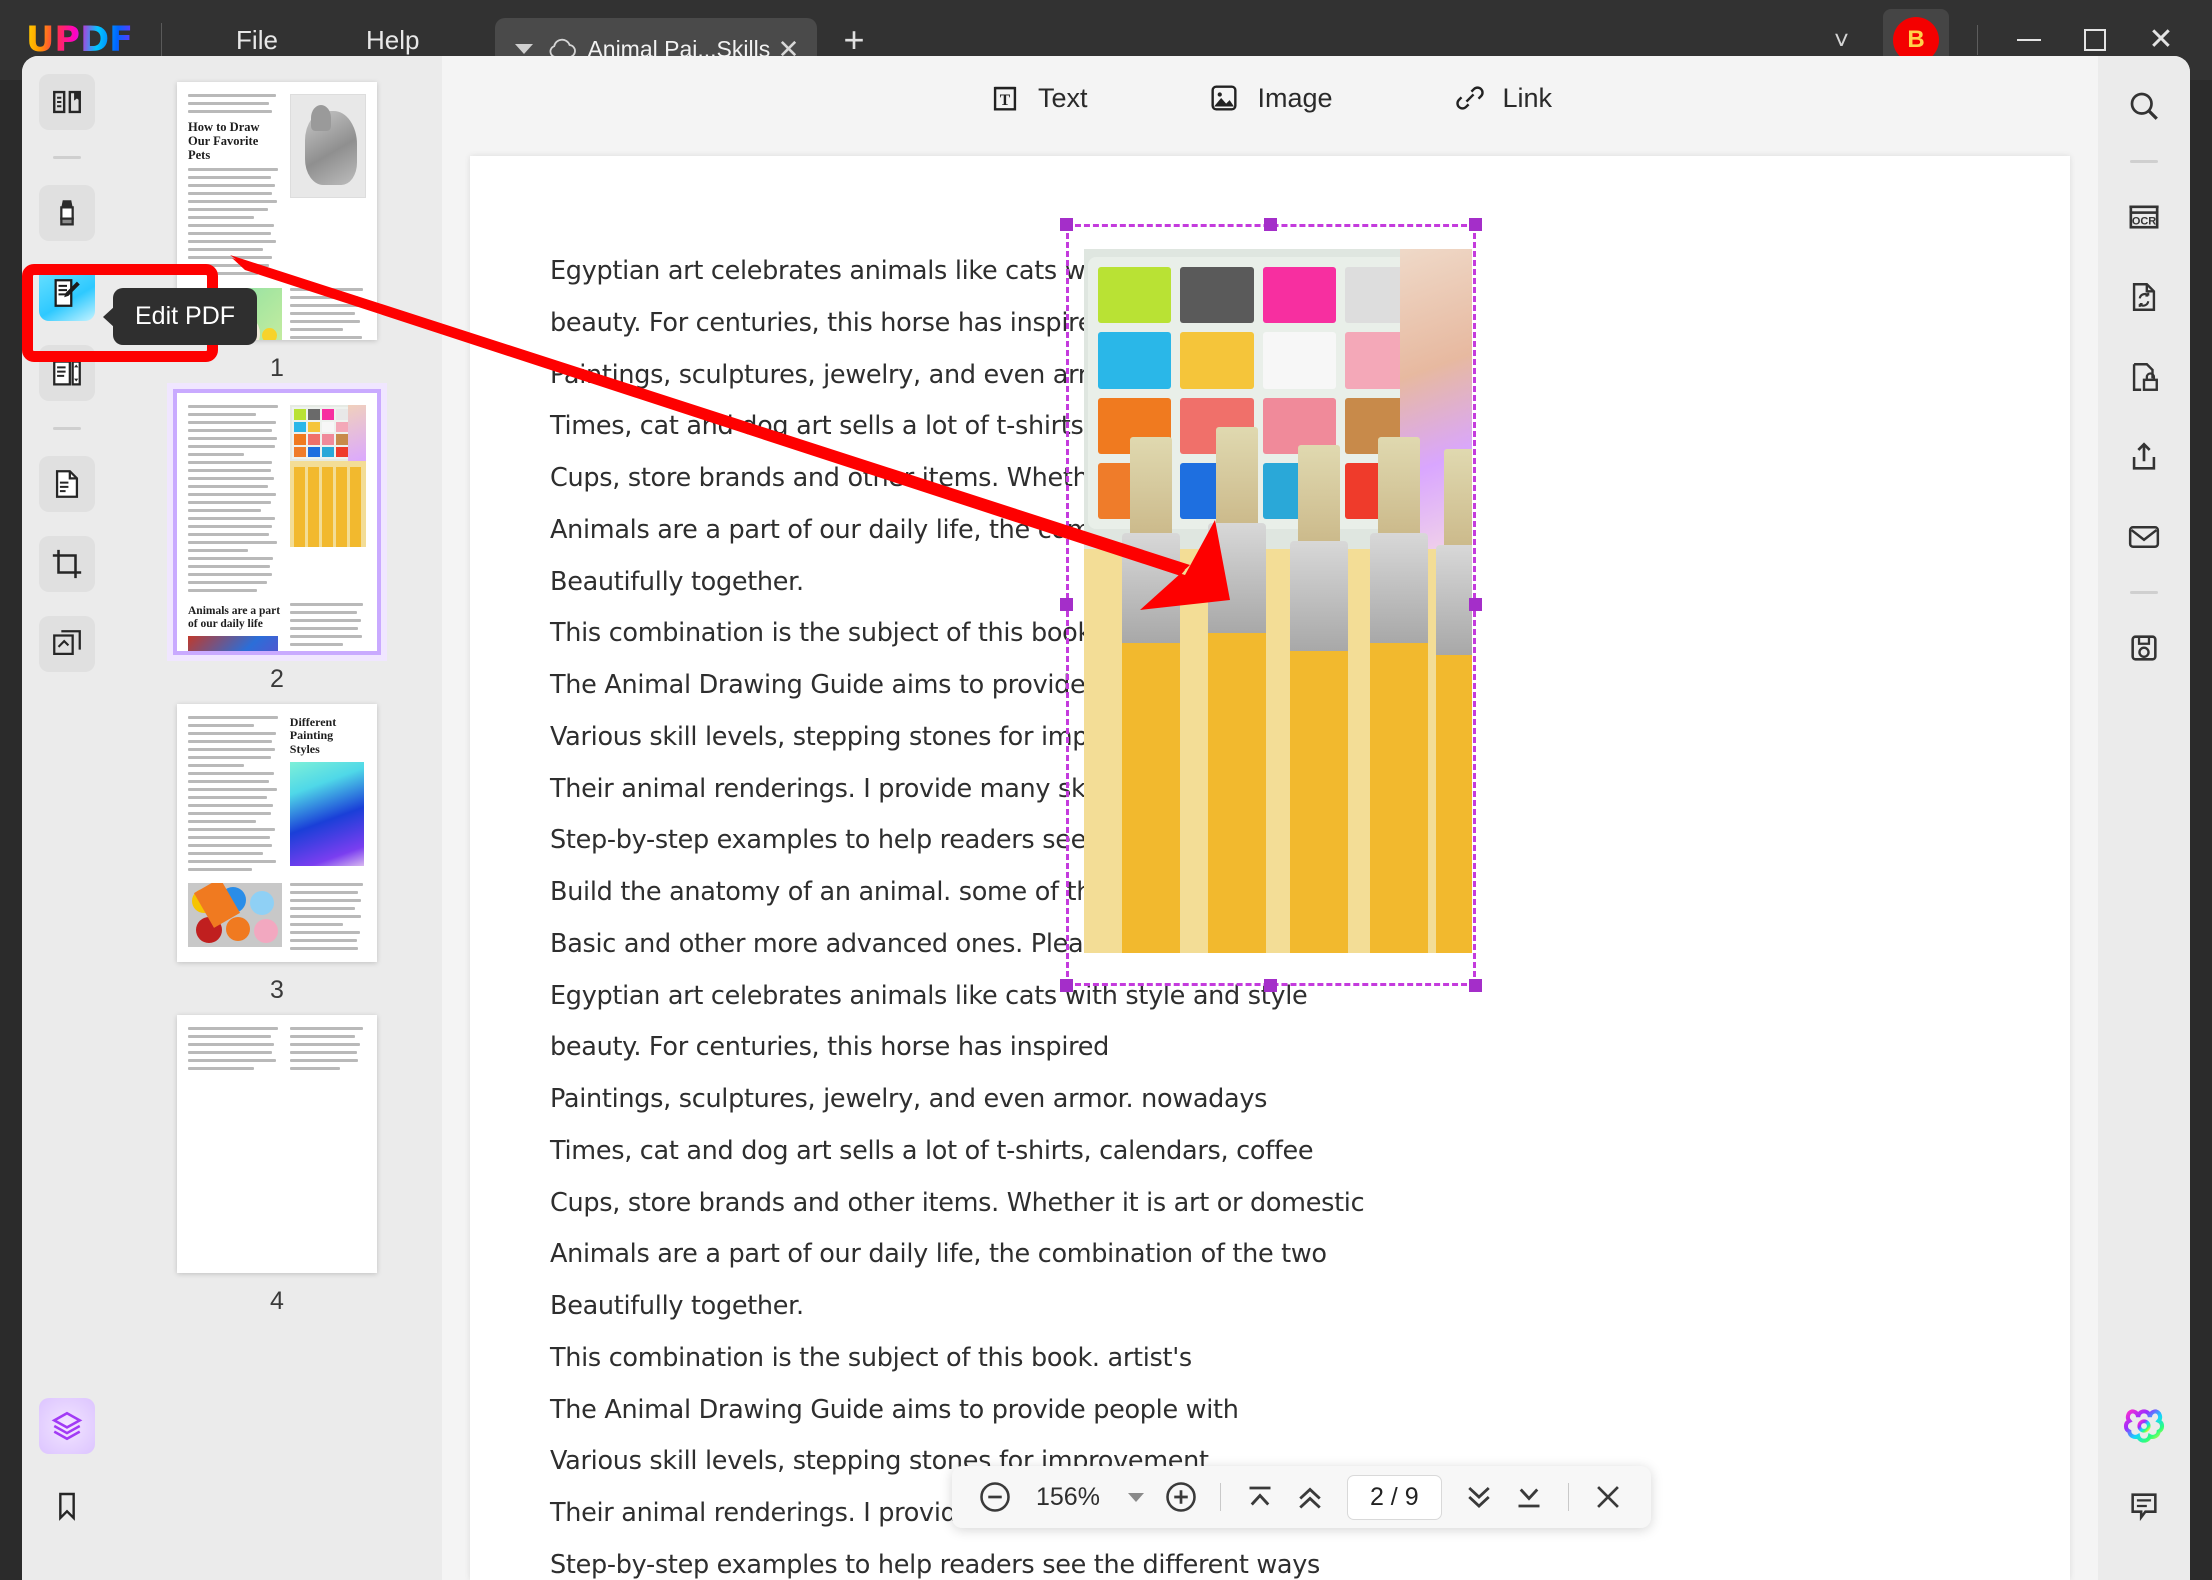  I want to click on window-divider, so click(1977, 40).